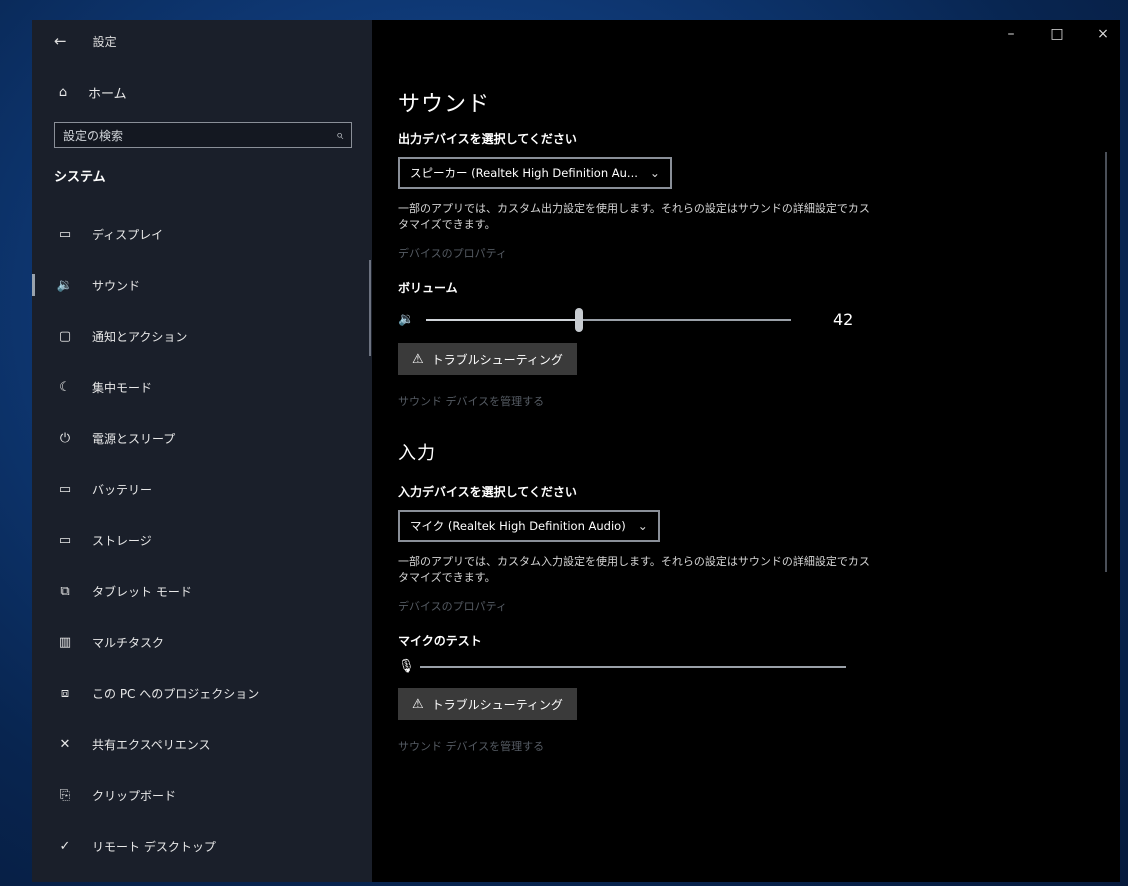 Image resolution: width=1128 pixels, height=886 pixels. Describe the element at coordinates (202, 591) in the screenshot. I see `sidebar-item-7: ⧉ タブレット モード` at that location.